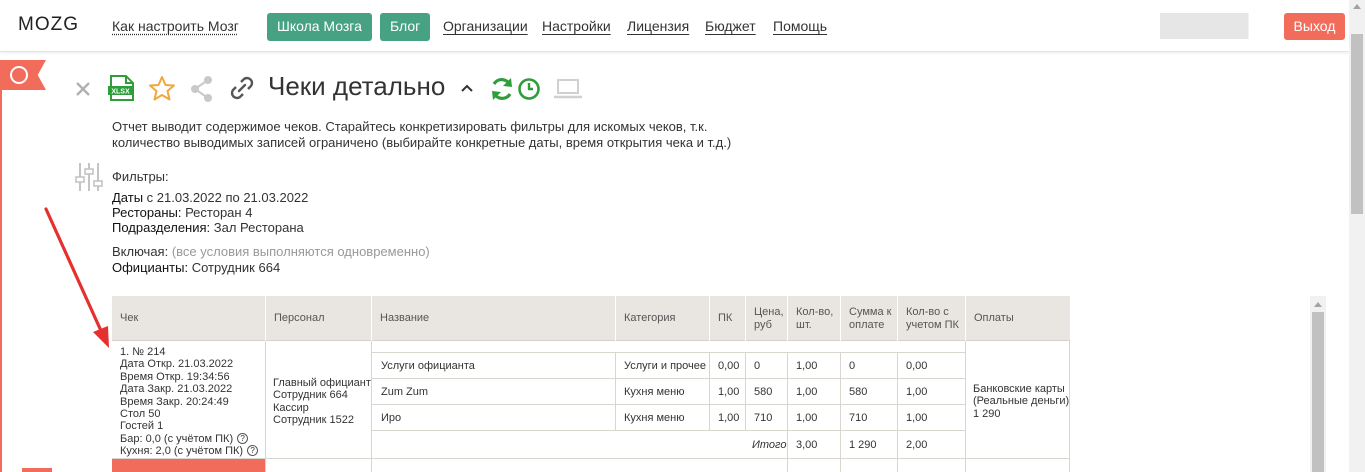 This screenshot has height=472, width=1365. What do you see at coordinates (147, 212) in the screenshot?
I see `filter-restaurants-key: Рестораны:` at bounding box center [147, 212].